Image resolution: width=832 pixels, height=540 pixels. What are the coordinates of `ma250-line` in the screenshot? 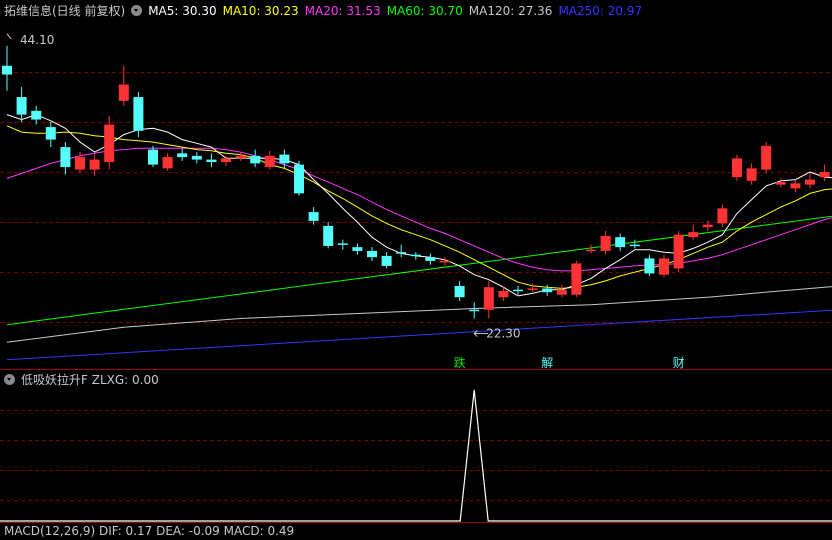 It's located at (419, 335).